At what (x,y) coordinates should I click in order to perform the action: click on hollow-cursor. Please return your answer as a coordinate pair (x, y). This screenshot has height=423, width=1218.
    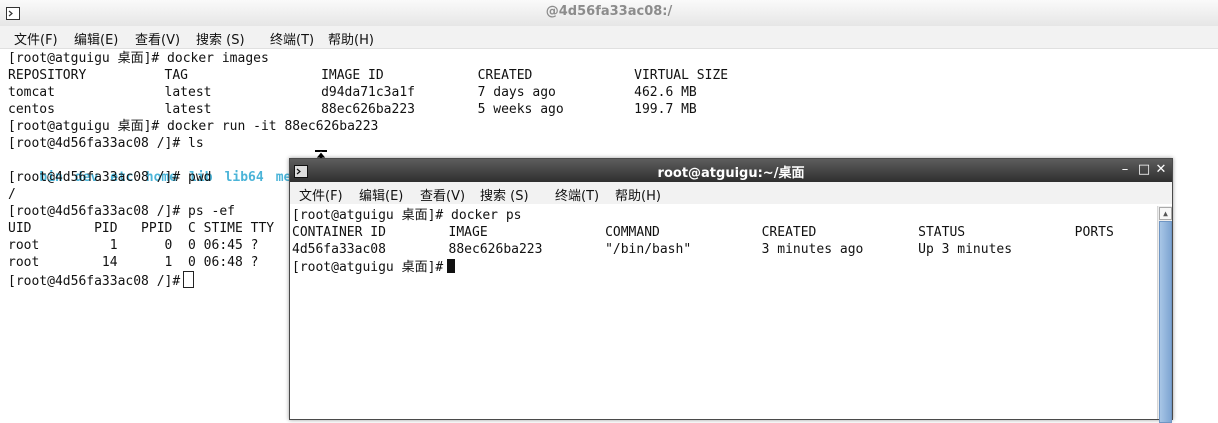
    Looking at the image, I should click on (189, 279).